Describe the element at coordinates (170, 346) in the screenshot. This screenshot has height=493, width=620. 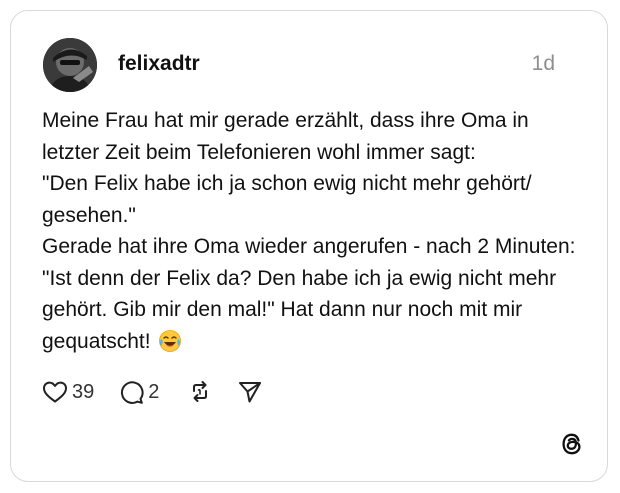
I see `tears-of-joy-emoji` at that location.